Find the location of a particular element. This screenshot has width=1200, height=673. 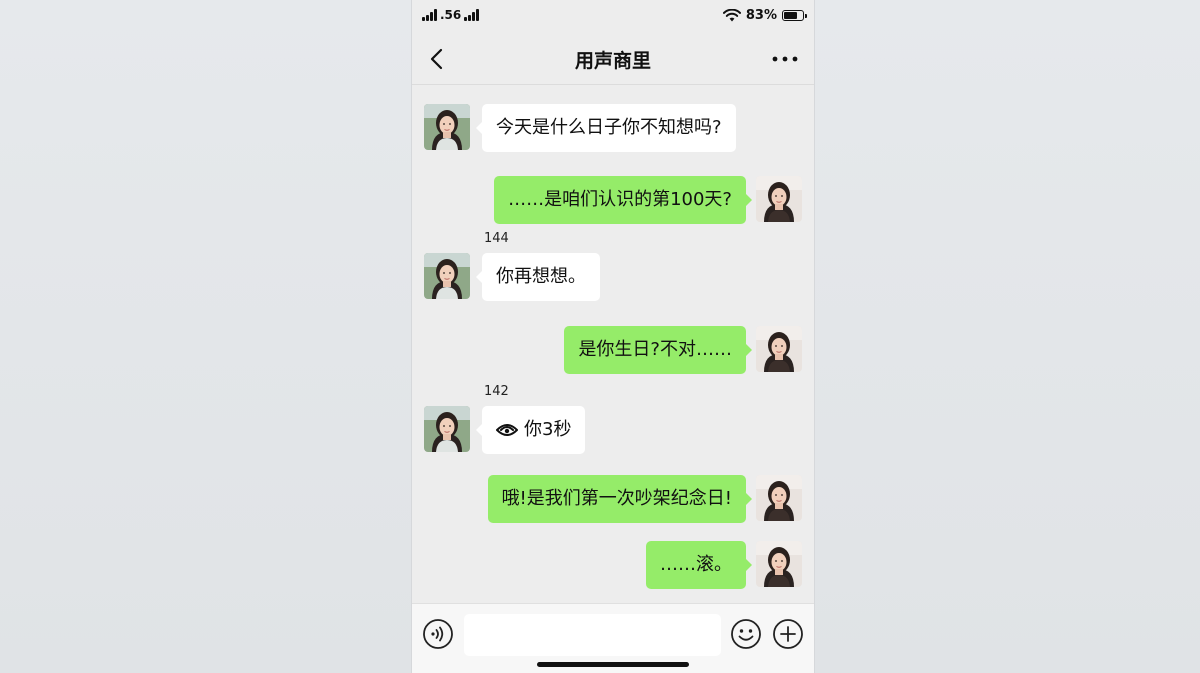

battery-icon is located at coordinates (794, 15).